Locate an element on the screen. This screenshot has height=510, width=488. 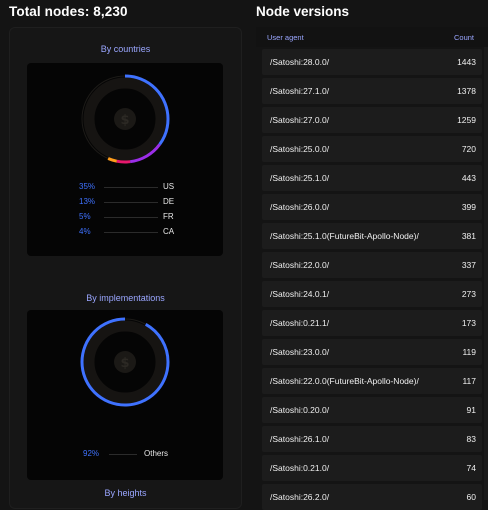
count-cell: 74 is located at coordinates (471, 468).